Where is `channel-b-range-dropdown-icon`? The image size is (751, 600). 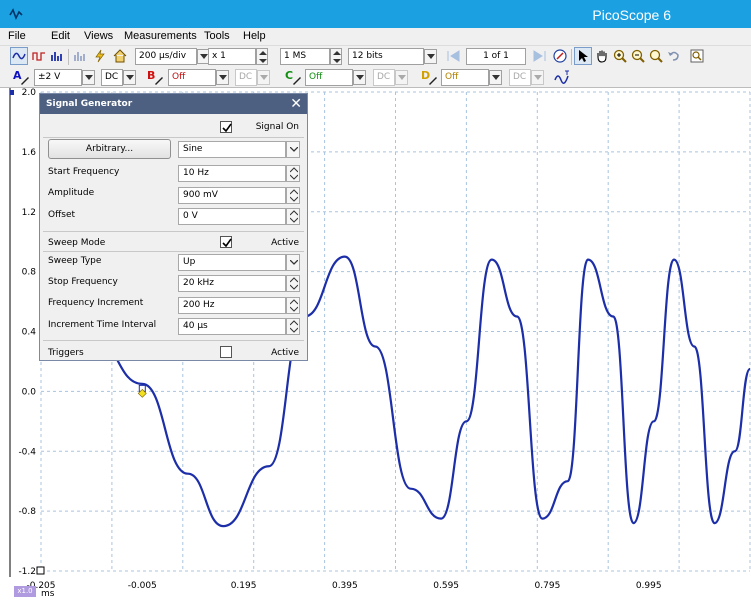
channel-b-range-dropdown-icon is located at coordinates (222, 77).